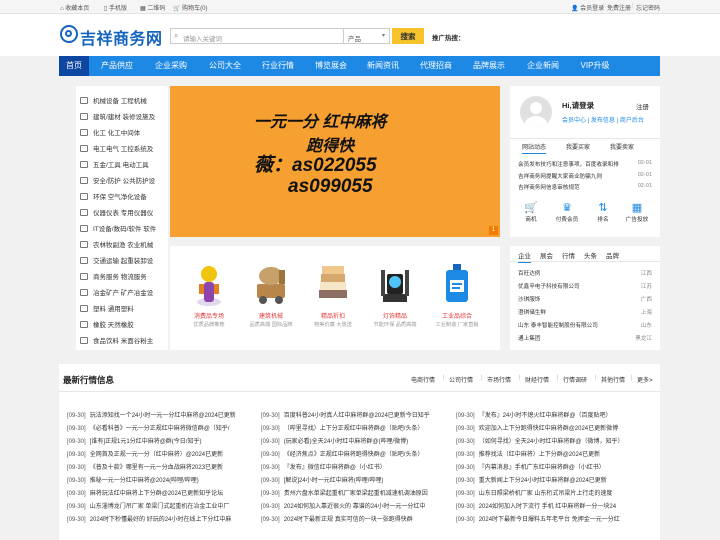 This screenshot has height=540, width=720. I want to click on market-row-title: (玩家必看)全天24小时红中麻将群@(哔哩/微博), so click(346, 442).